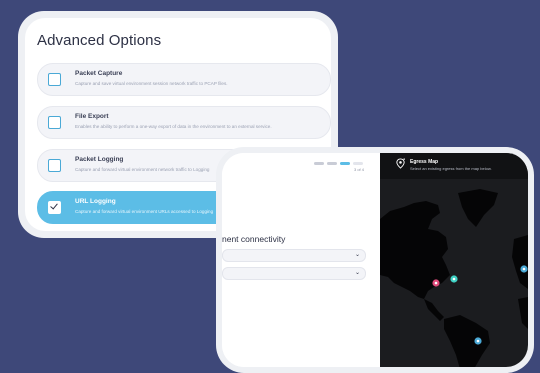  I want to click on option-name: Packet Capture, so click(99, 73).